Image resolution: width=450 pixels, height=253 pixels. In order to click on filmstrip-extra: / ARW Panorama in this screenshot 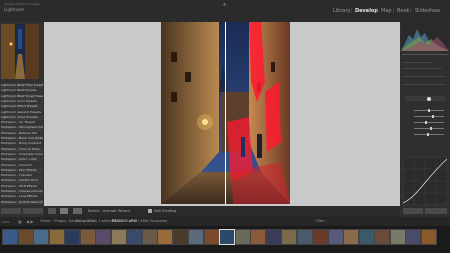, I will do `click(153, 221)`.